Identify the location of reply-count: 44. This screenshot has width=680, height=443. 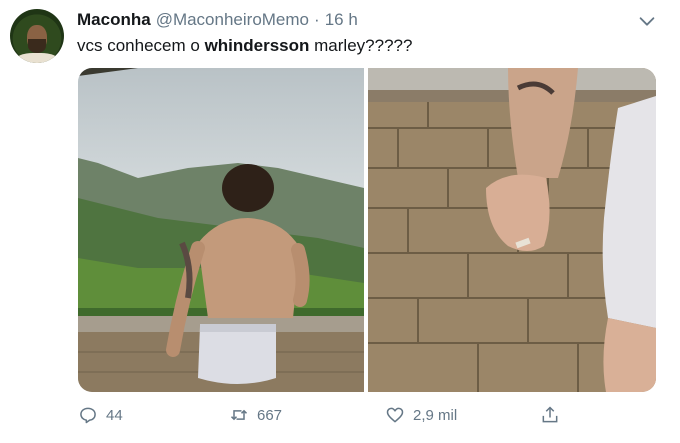
(114, 415).